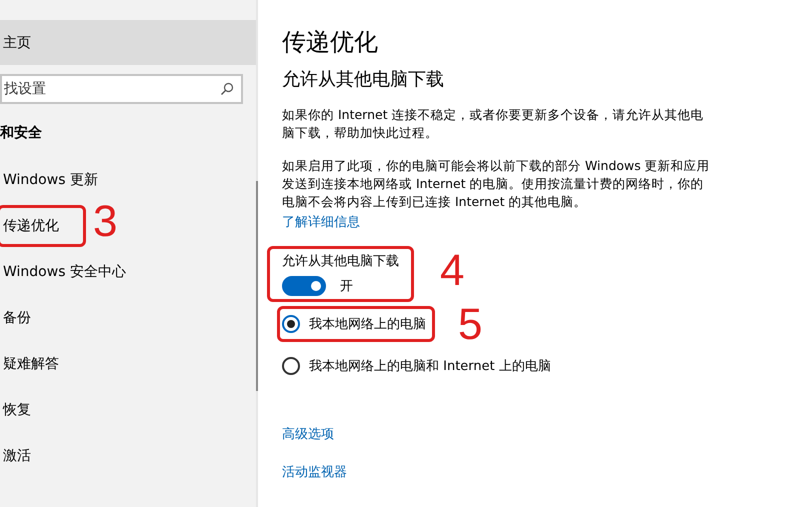  Describe the element at coordinates (340, 261) in the screenshot. I see `toggle-label: 允许从其他电脑下载` at that location.